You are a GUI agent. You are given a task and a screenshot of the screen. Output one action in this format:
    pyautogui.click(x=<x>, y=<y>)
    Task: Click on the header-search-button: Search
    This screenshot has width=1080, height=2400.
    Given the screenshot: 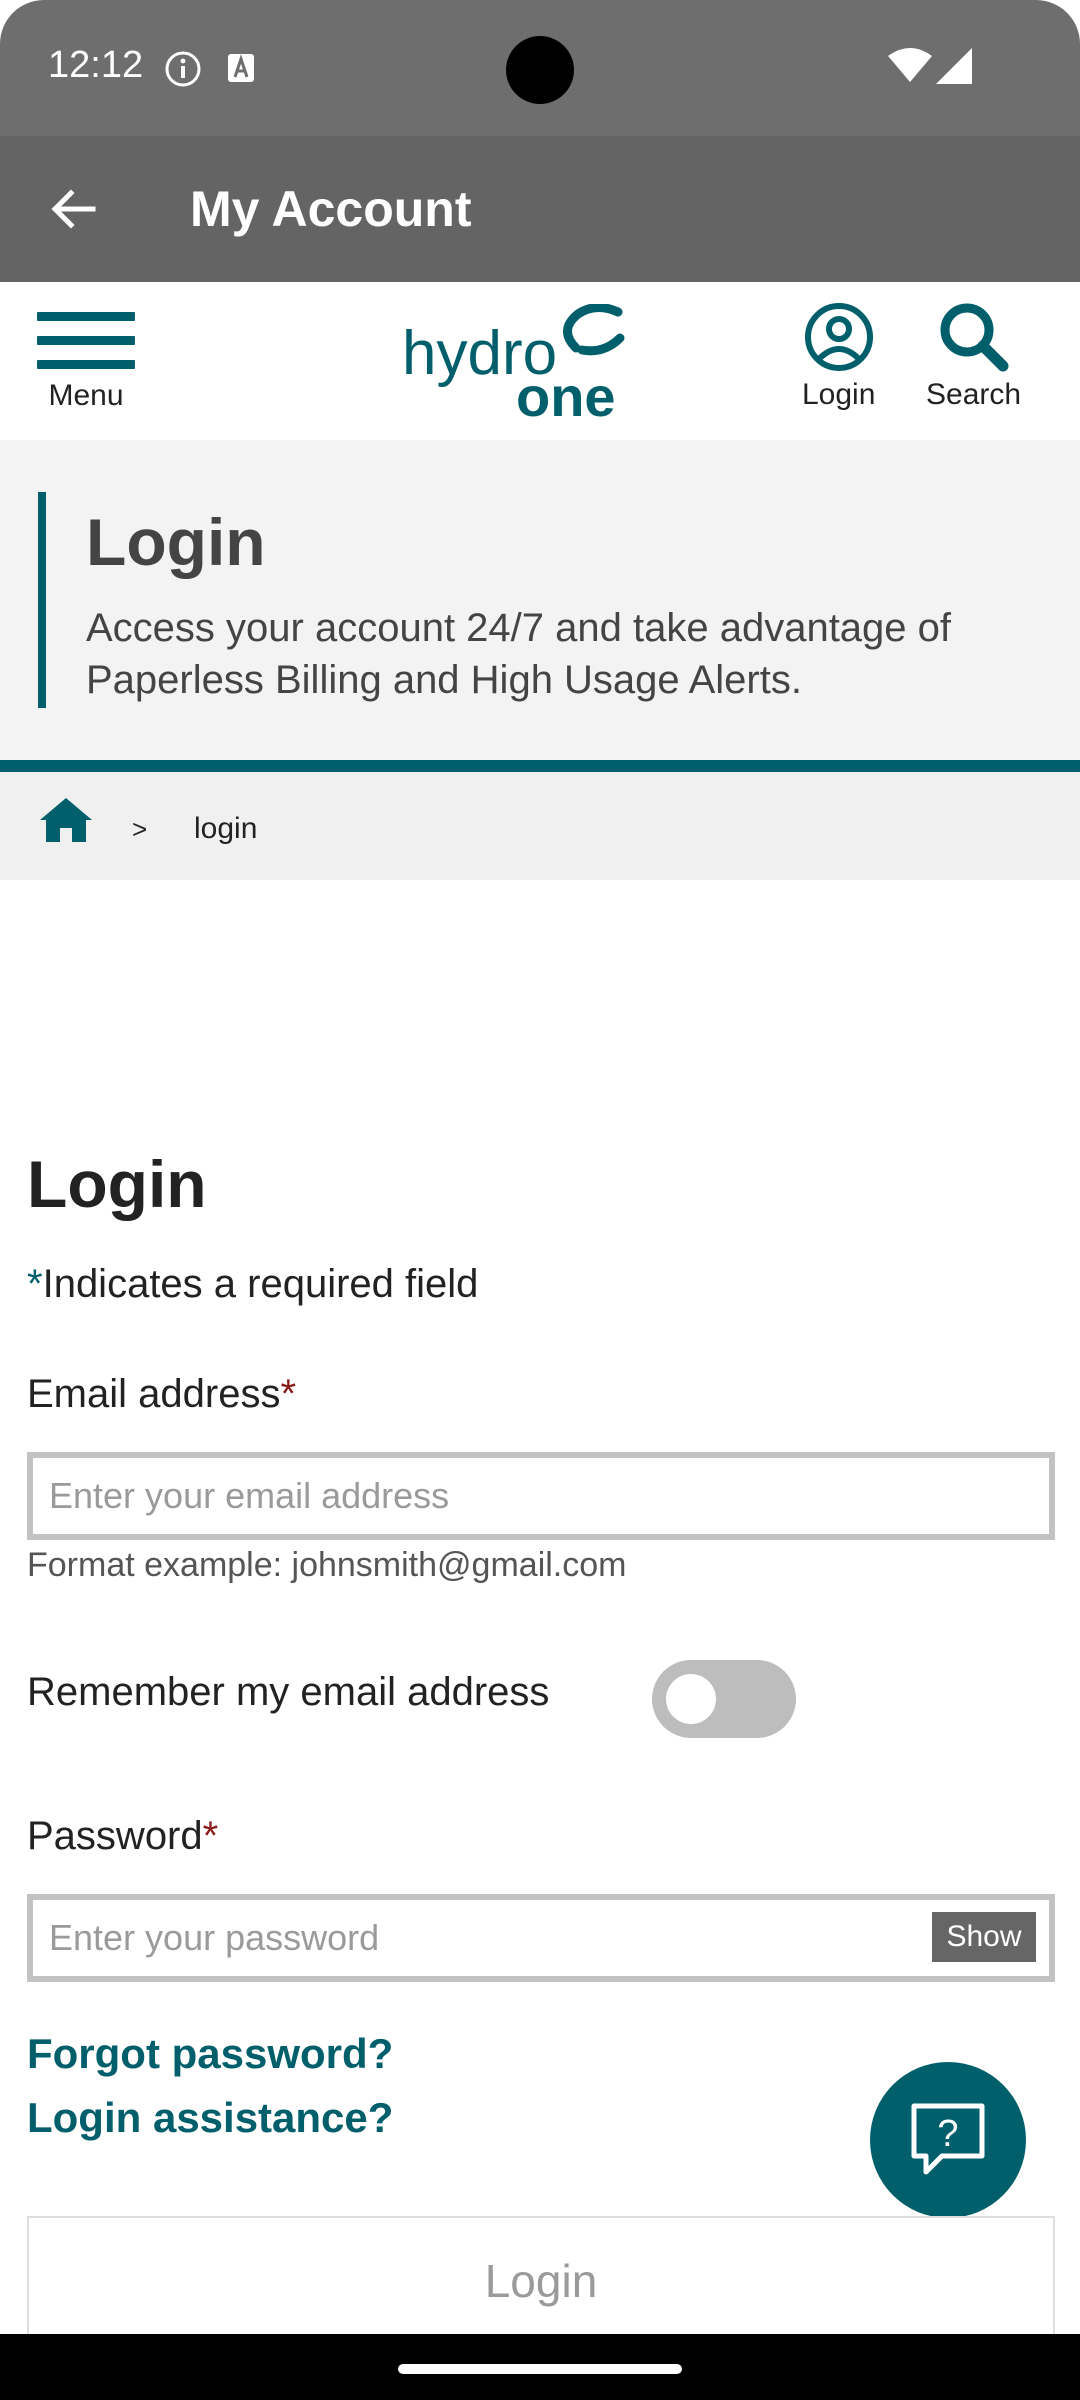 What is the action you would take?
    pyautogui.click(x=973, y=357)
    